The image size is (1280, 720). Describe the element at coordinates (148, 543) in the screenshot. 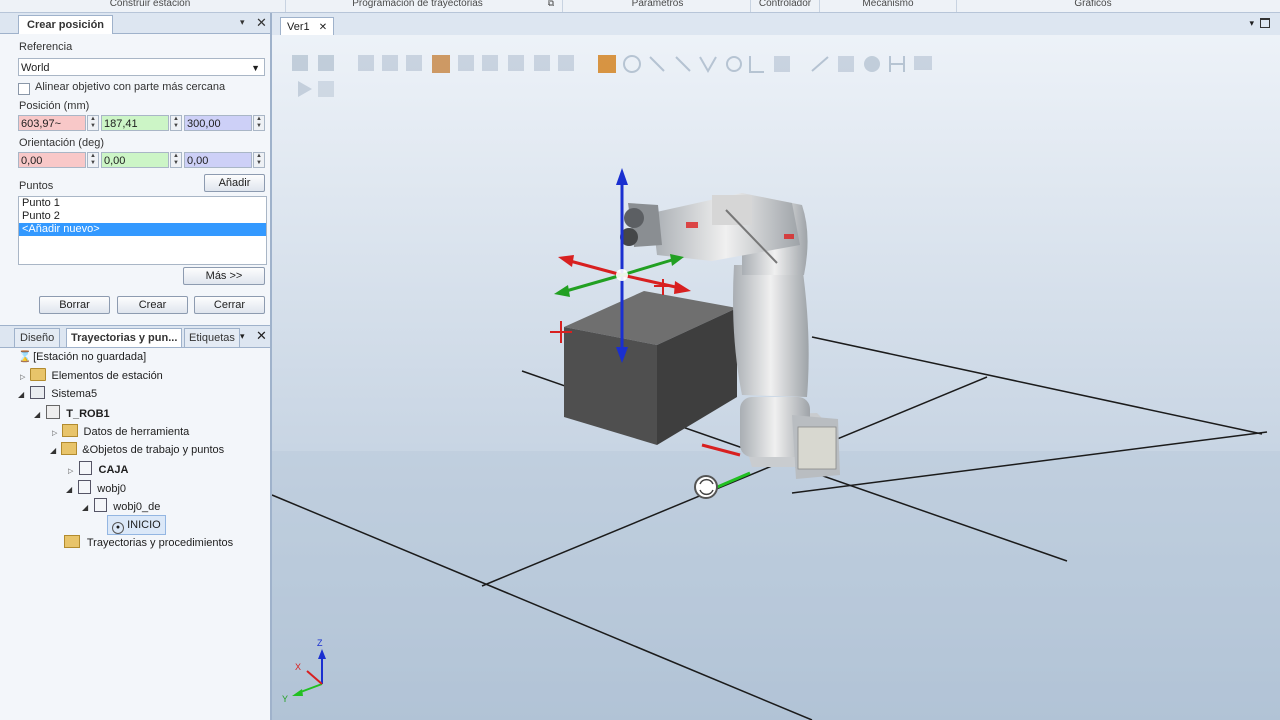

I see `tree-paths: Trayectorias y procedimientos` at that location.